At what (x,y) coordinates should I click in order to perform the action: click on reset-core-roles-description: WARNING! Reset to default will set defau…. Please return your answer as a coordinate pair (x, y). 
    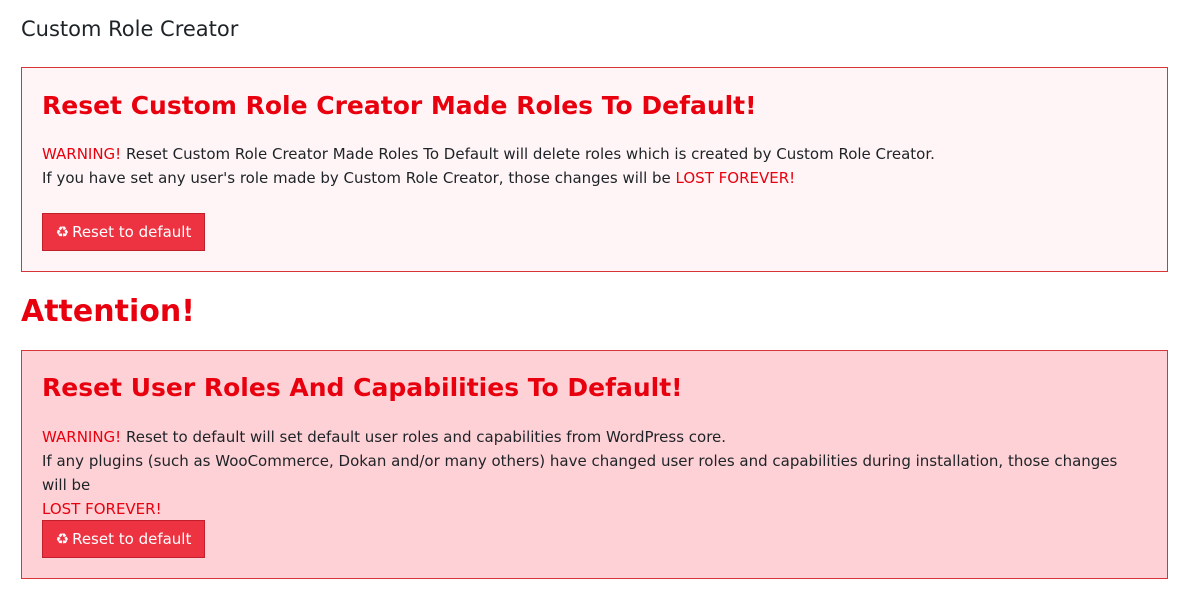
    Looking at the image, I should click on (592, 473).